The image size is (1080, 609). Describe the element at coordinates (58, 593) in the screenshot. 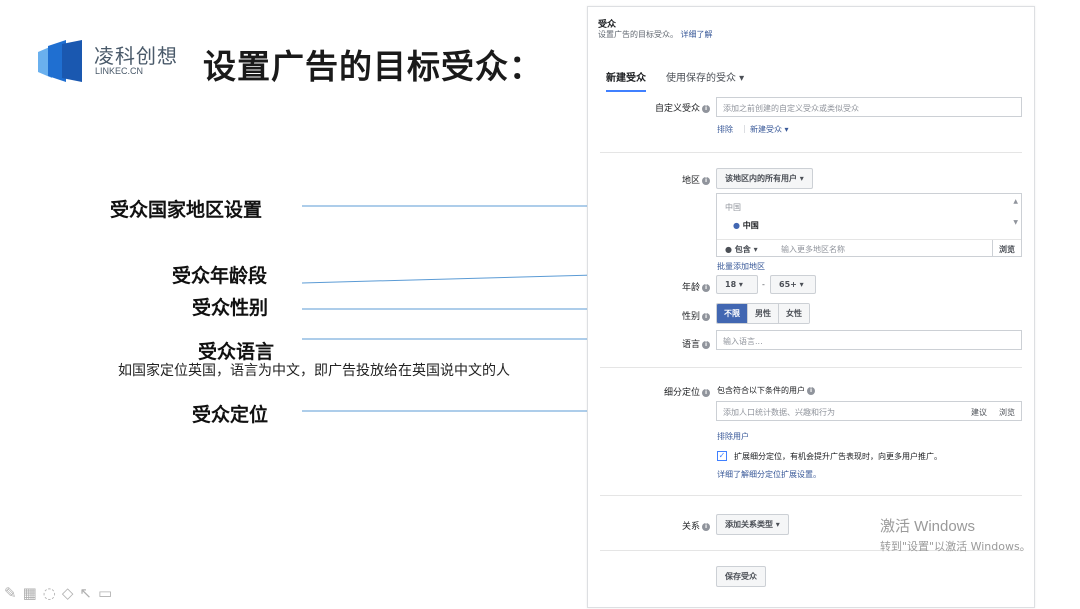

I see `presentation-toolbar: ✎ ▦ ◌ ◇ ↖ ▭` at that location.